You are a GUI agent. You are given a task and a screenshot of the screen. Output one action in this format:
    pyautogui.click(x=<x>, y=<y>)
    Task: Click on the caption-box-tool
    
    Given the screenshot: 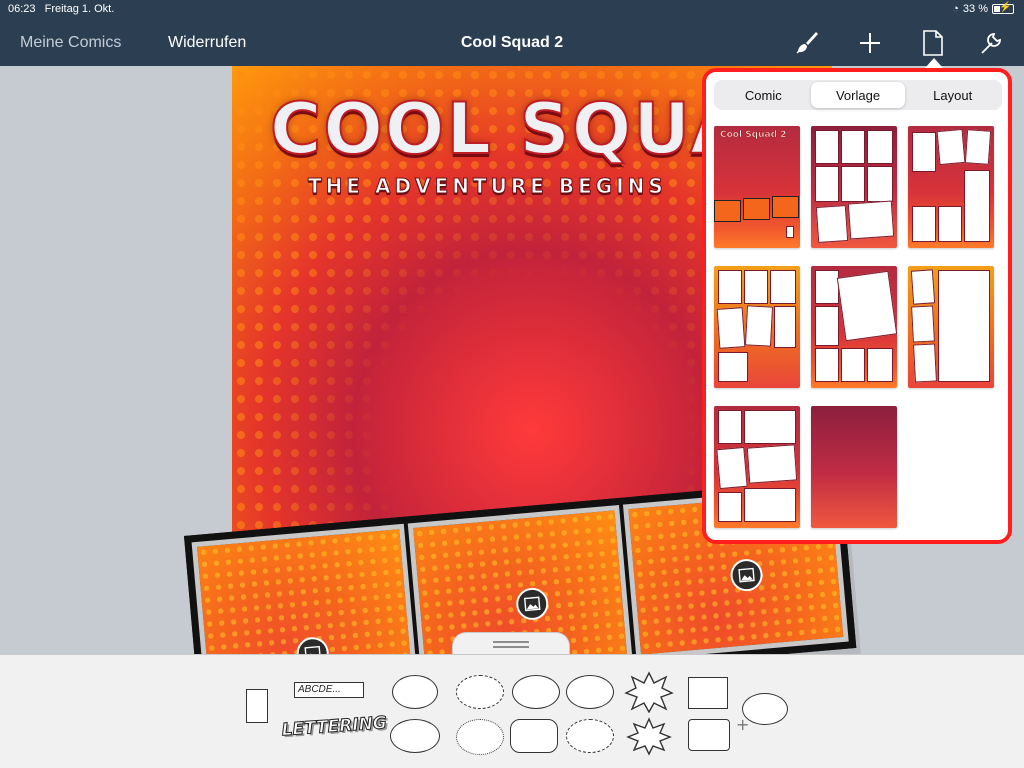 What is the action you would take?
    pyautogui.click(x=708, y=693)
    